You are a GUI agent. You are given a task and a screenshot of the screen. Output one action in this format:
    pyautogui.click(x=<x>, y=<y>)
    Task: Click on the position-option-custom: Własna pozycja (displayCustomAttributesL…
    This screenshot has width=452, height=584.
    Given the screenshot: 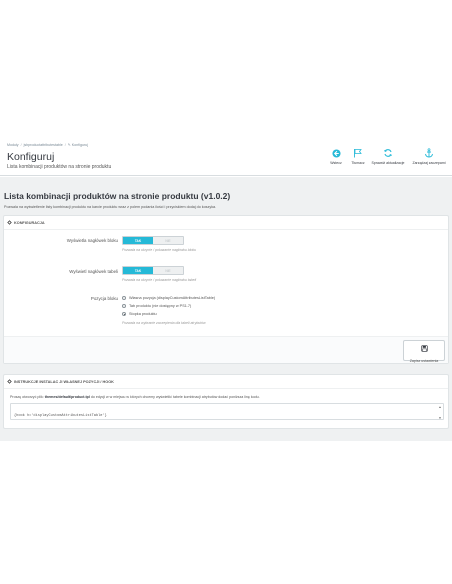 What is the action you would take?
    pyautogui.click(x=168, y=298)
    